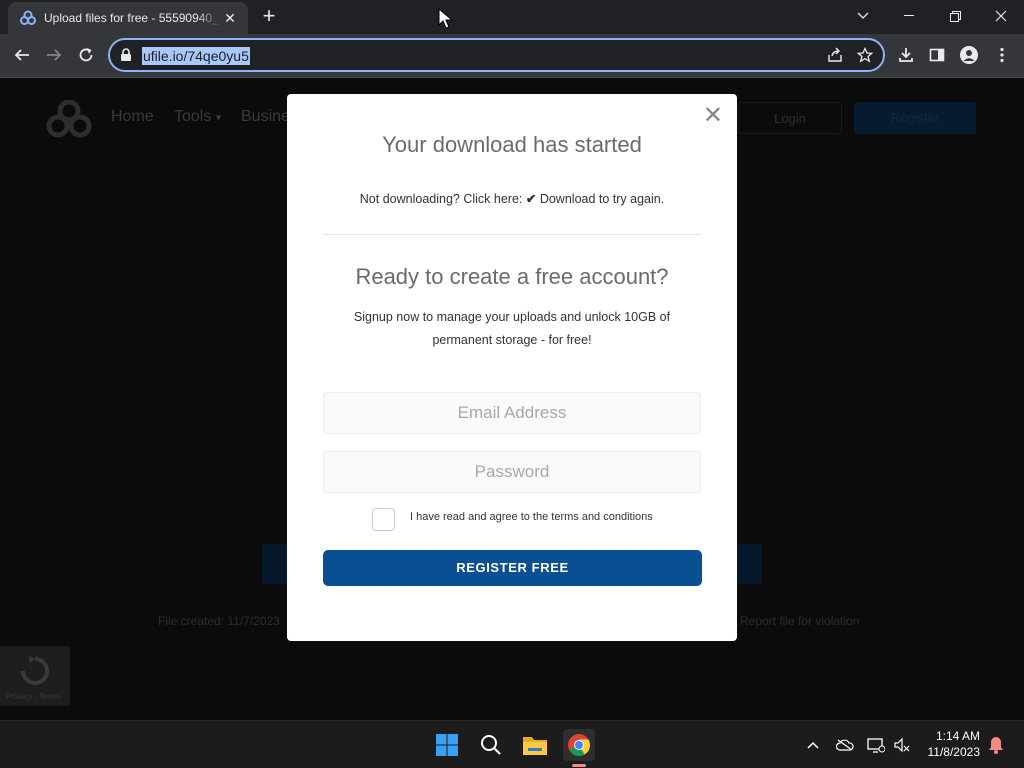 The image size is (1024, 768). I want to click on login-button: Login, so click(790, 118).